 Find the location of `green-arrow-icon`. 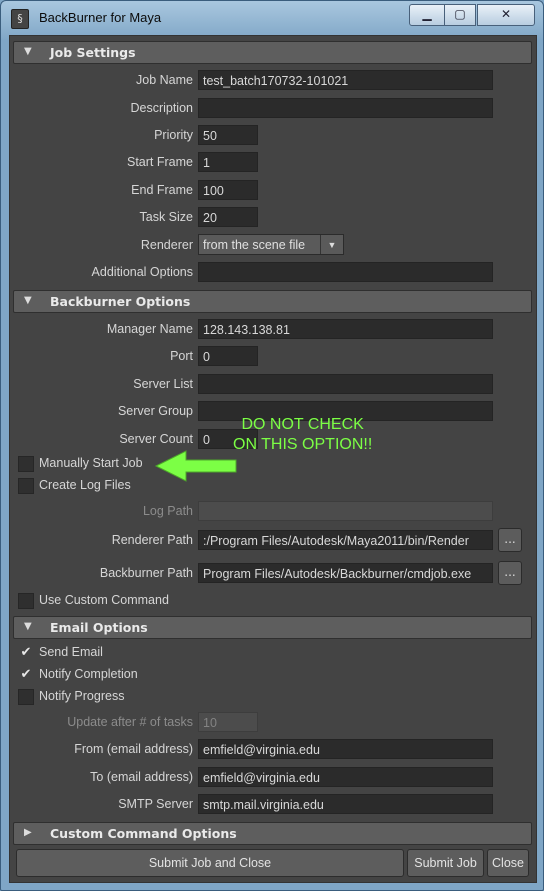

green-arrow-icon is located at coordinates (195, 466).